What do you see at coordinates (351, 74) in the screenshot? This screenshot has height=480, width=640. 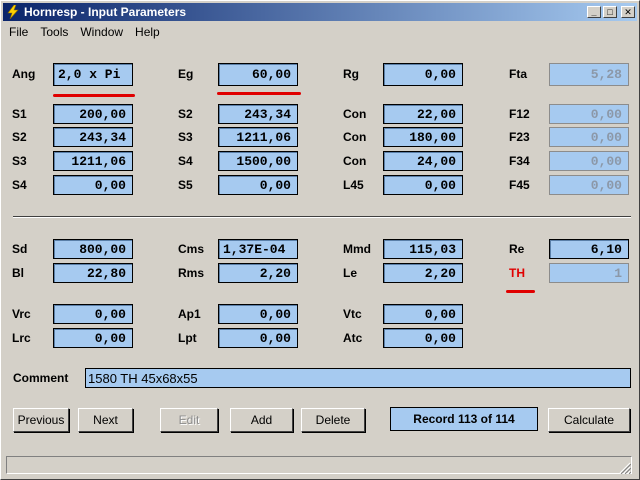 I see `label-rg: Rg` at bounding box center [351, 74].